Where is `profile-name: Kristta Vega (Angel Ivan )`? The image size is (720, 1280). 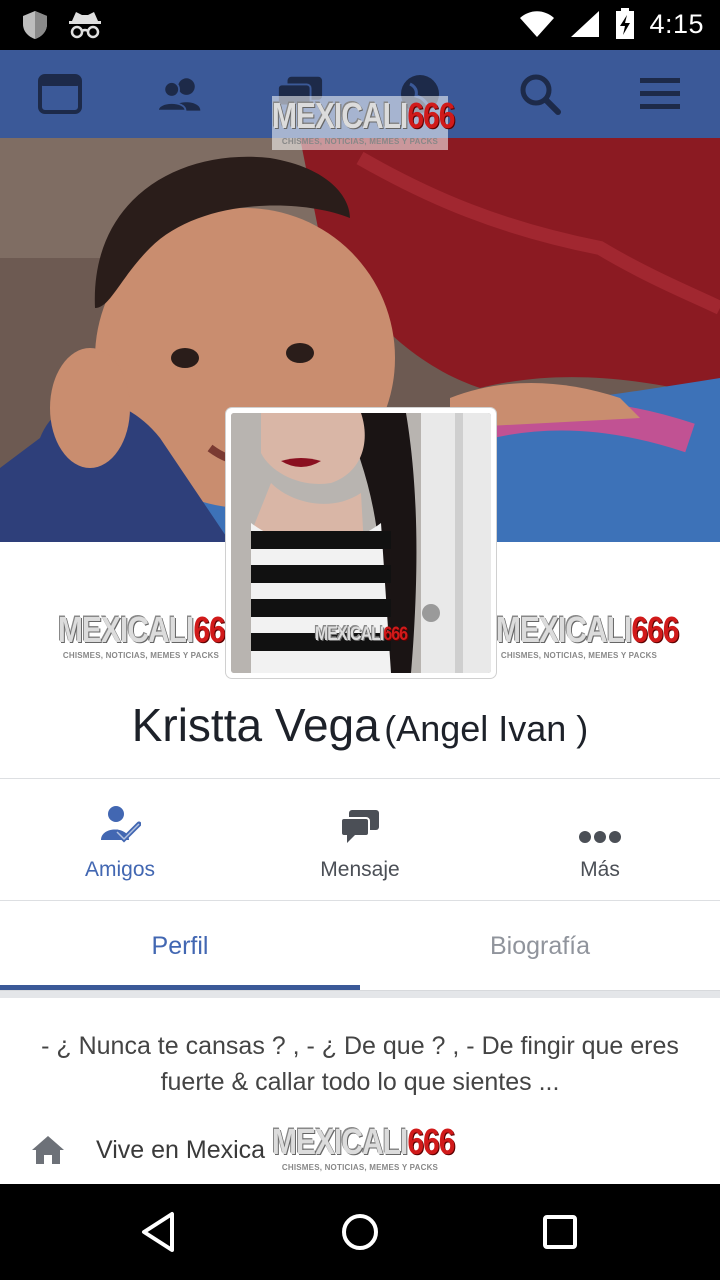
profile-name: Kristta Vega (Angel Ivan ) is located at coordinates (360, 725).